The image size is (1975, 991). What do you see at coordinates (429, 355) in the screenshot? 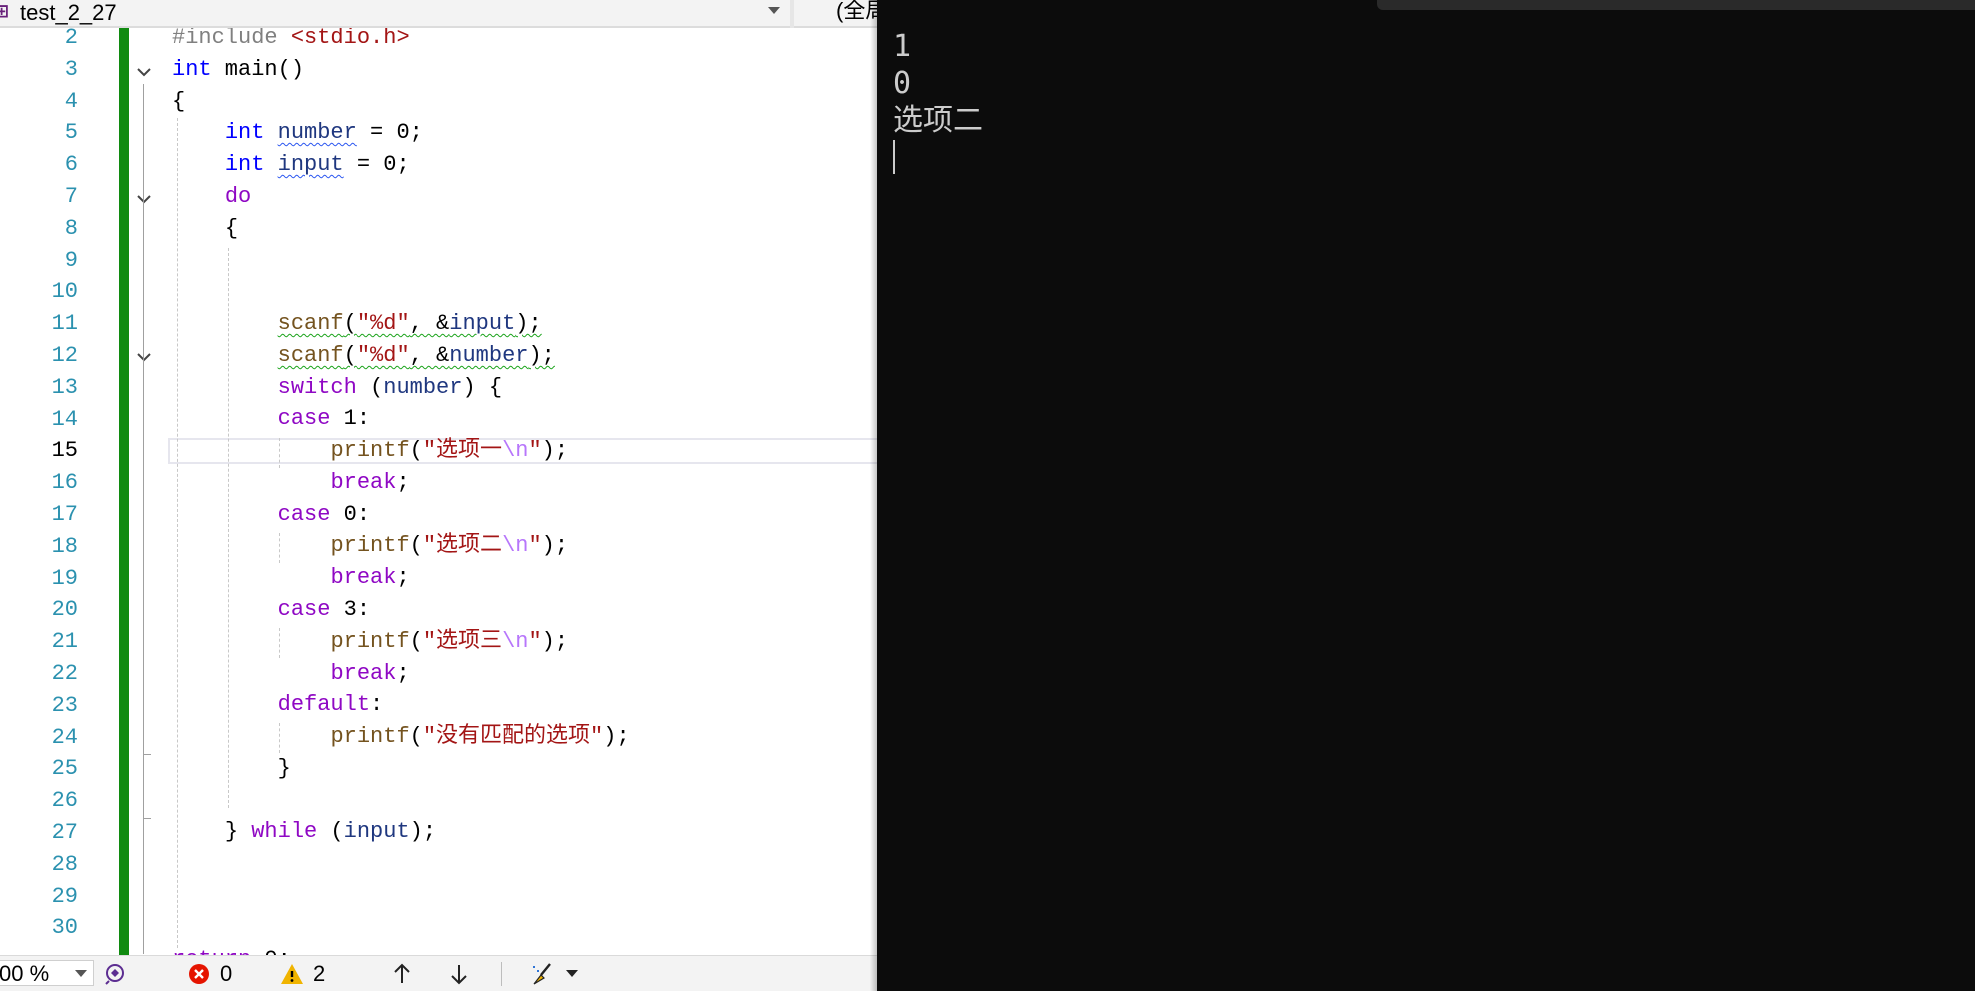
I see `code-text: , &` at bounding box center [429, 355].